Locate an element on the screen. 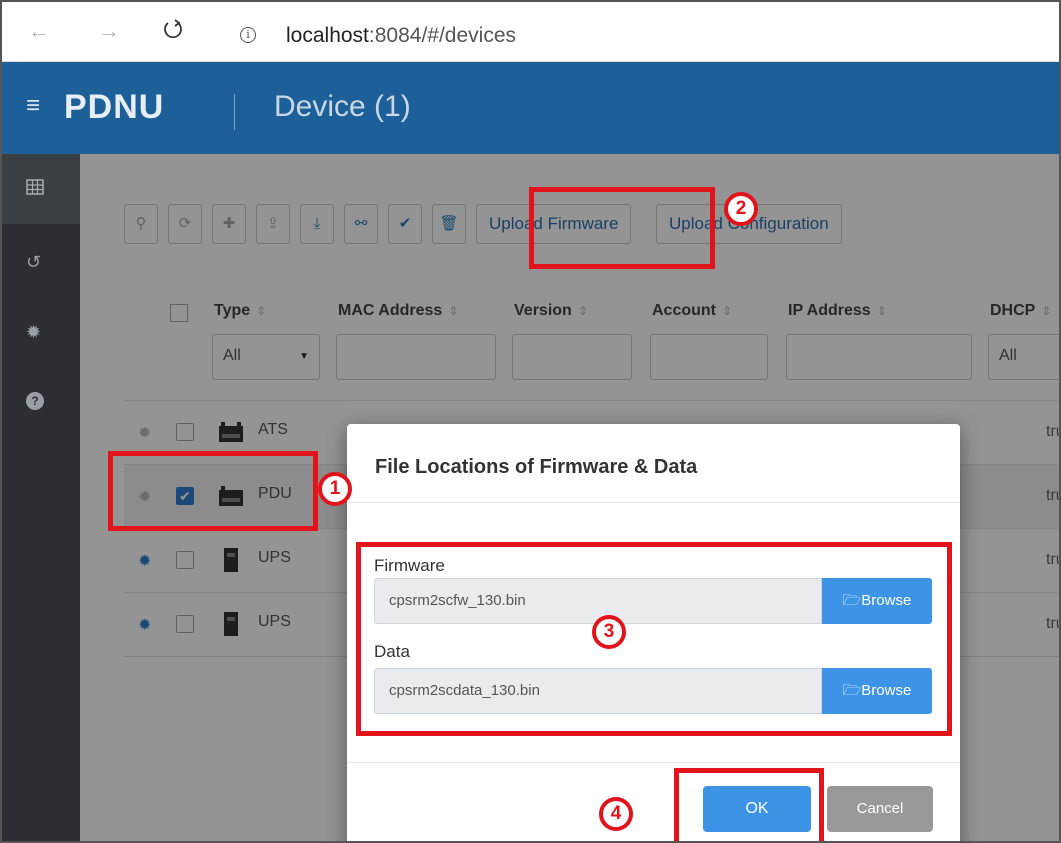 Image resolution: width=1061 pixels, height=843 pixels. app-brand: PDNU is located at coordinates (114, 107).